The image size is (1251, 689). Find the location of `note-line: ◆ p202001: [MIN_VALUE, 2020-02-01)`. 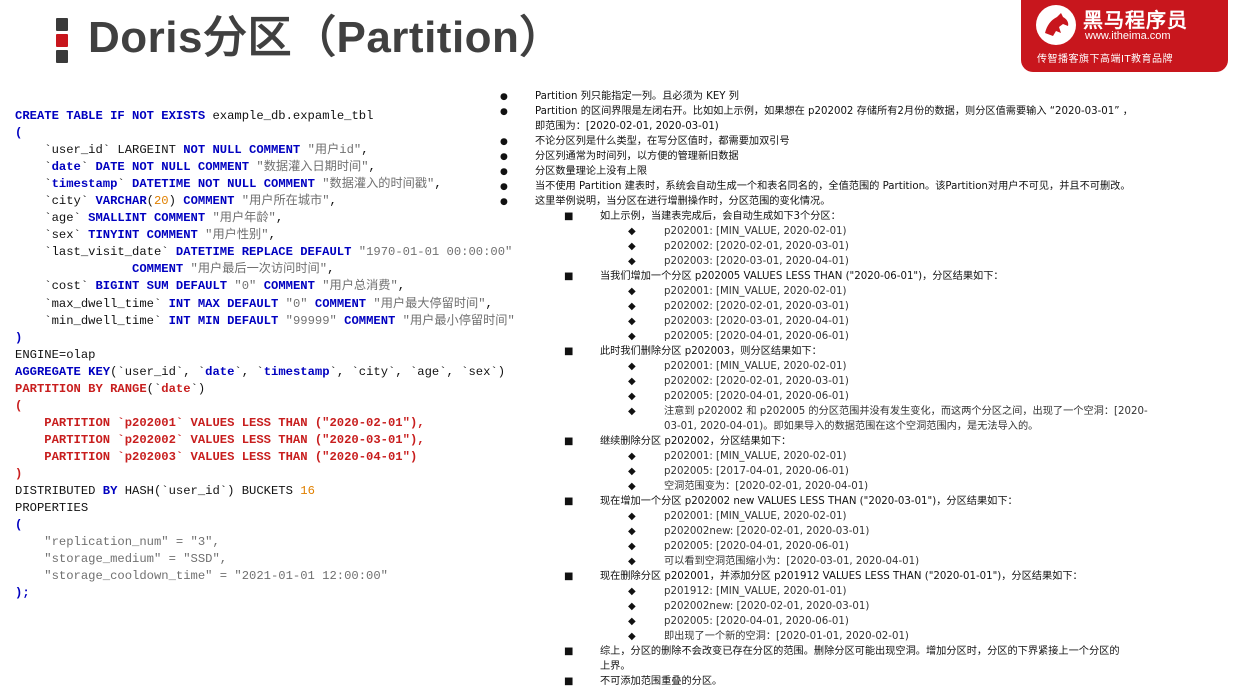

note-line: ◆ p202001: [MIN_VALUE, 2020-02-01) is located at coordinates (870, 457).